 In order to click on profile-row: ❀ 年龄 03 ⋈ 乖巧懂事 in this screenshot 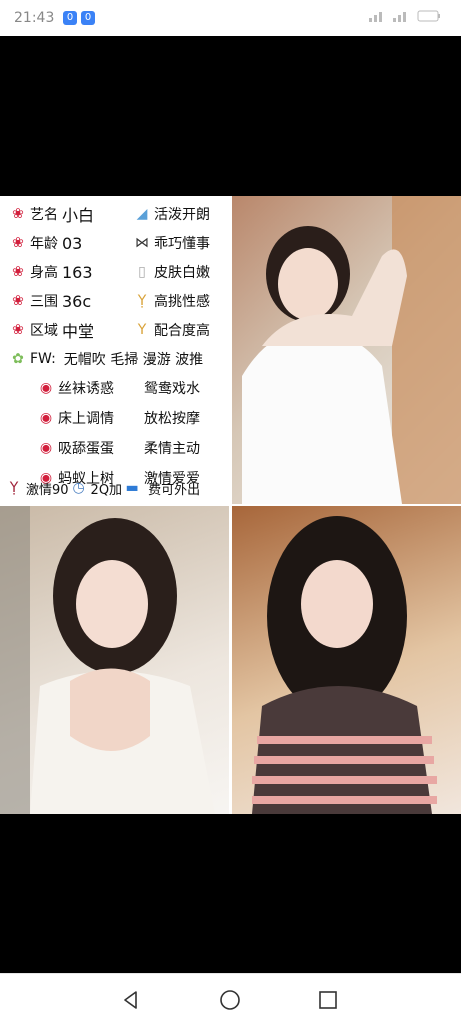, I will do `click(119, 243)`.